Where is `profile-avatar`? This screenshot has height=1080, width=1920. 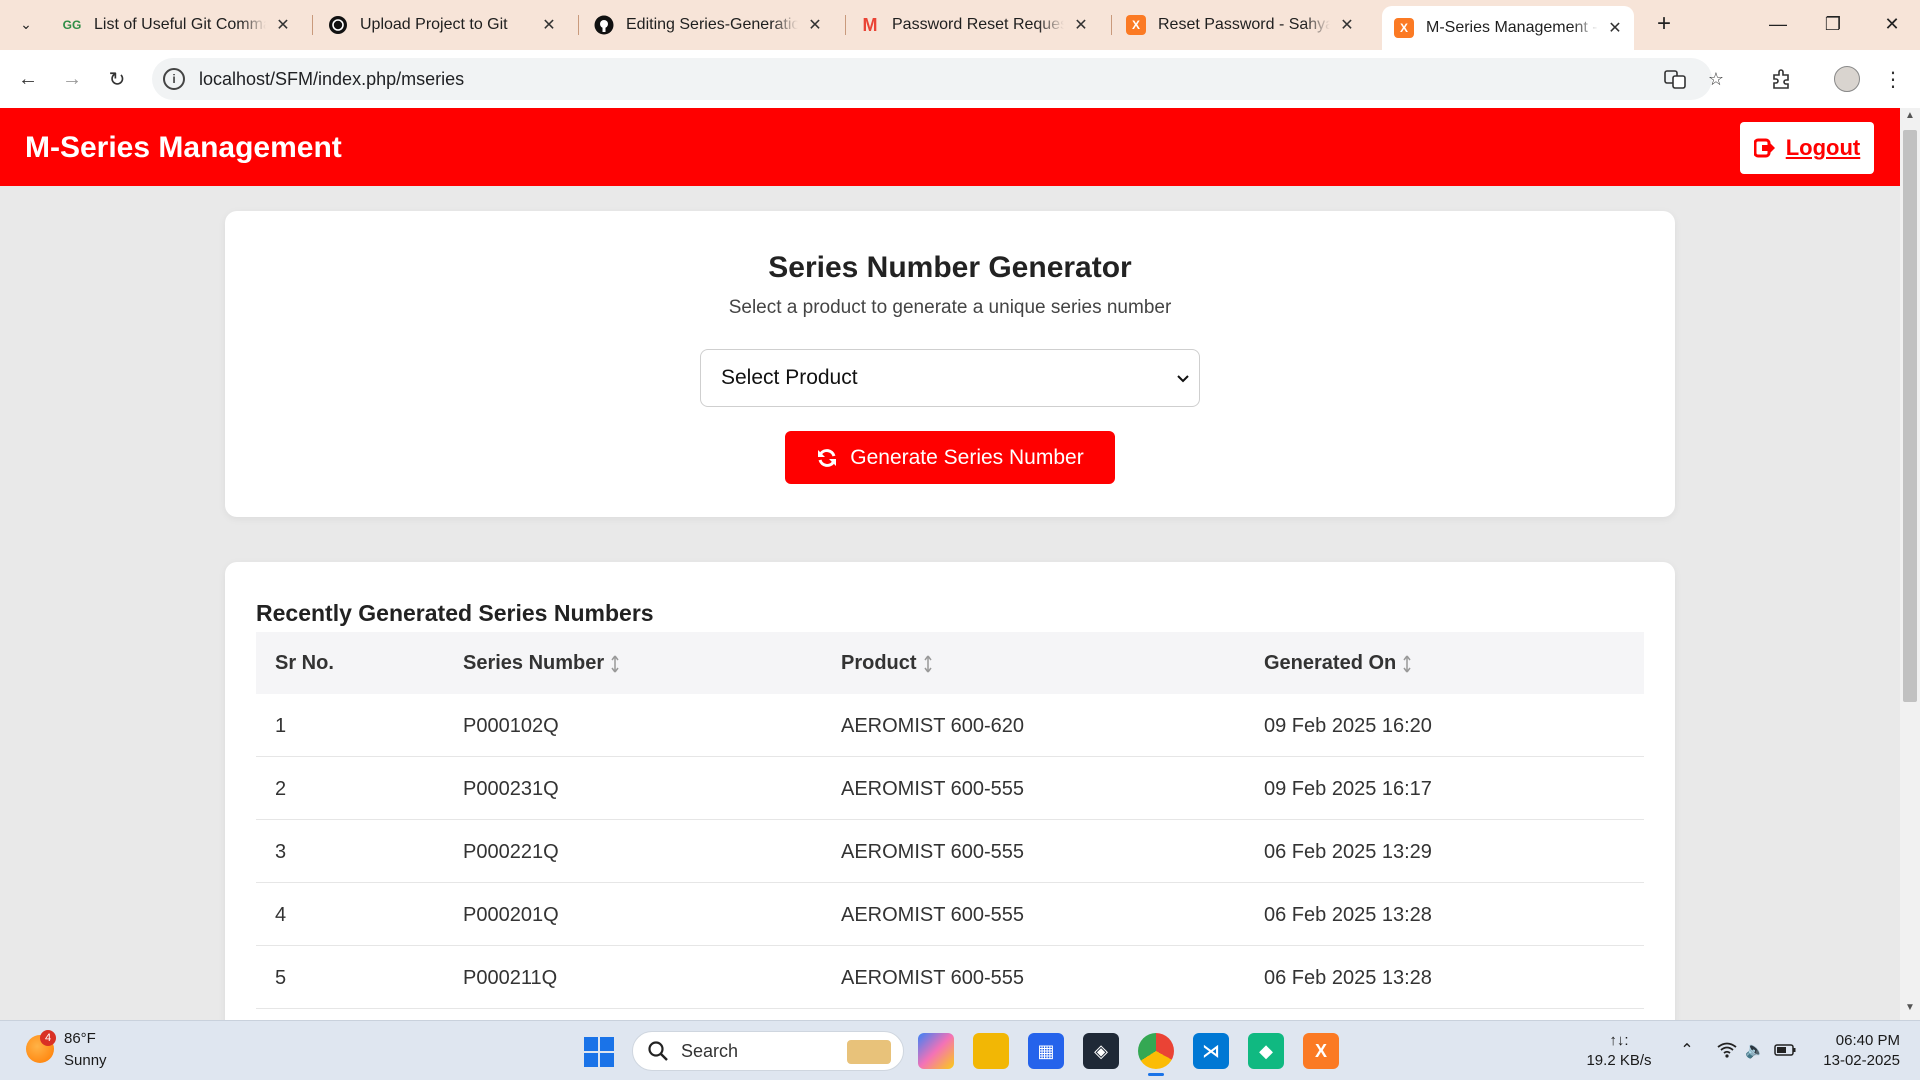 profile-avatar is located at coordinates (1847, 79).